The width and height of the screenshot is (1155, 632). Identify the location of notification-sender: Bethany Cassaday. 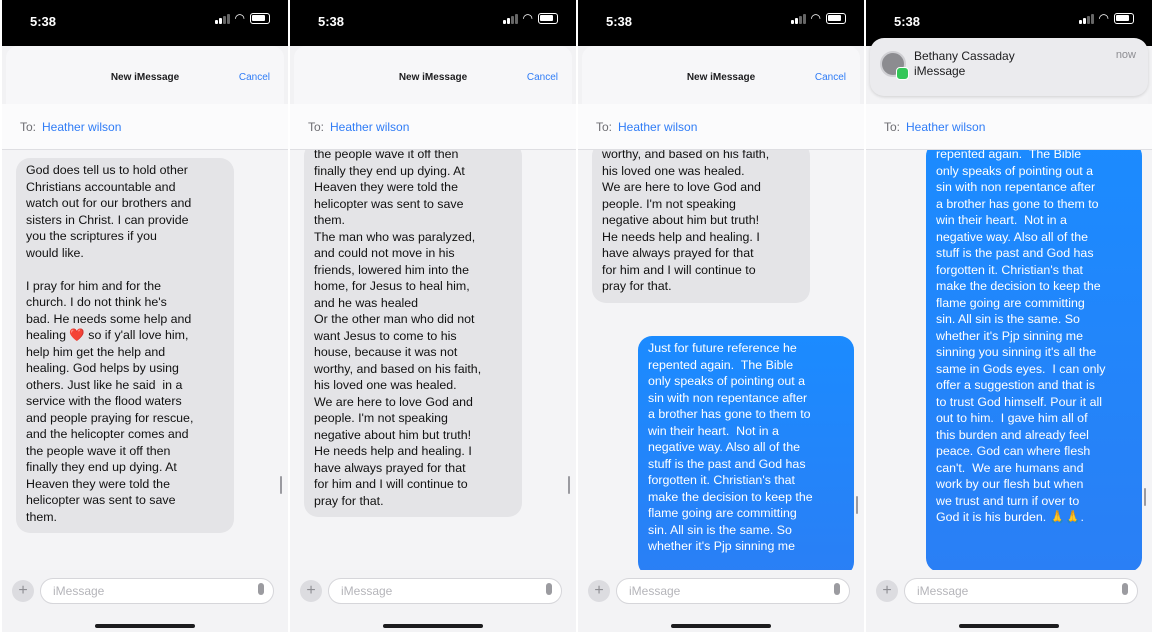
(964, 56).